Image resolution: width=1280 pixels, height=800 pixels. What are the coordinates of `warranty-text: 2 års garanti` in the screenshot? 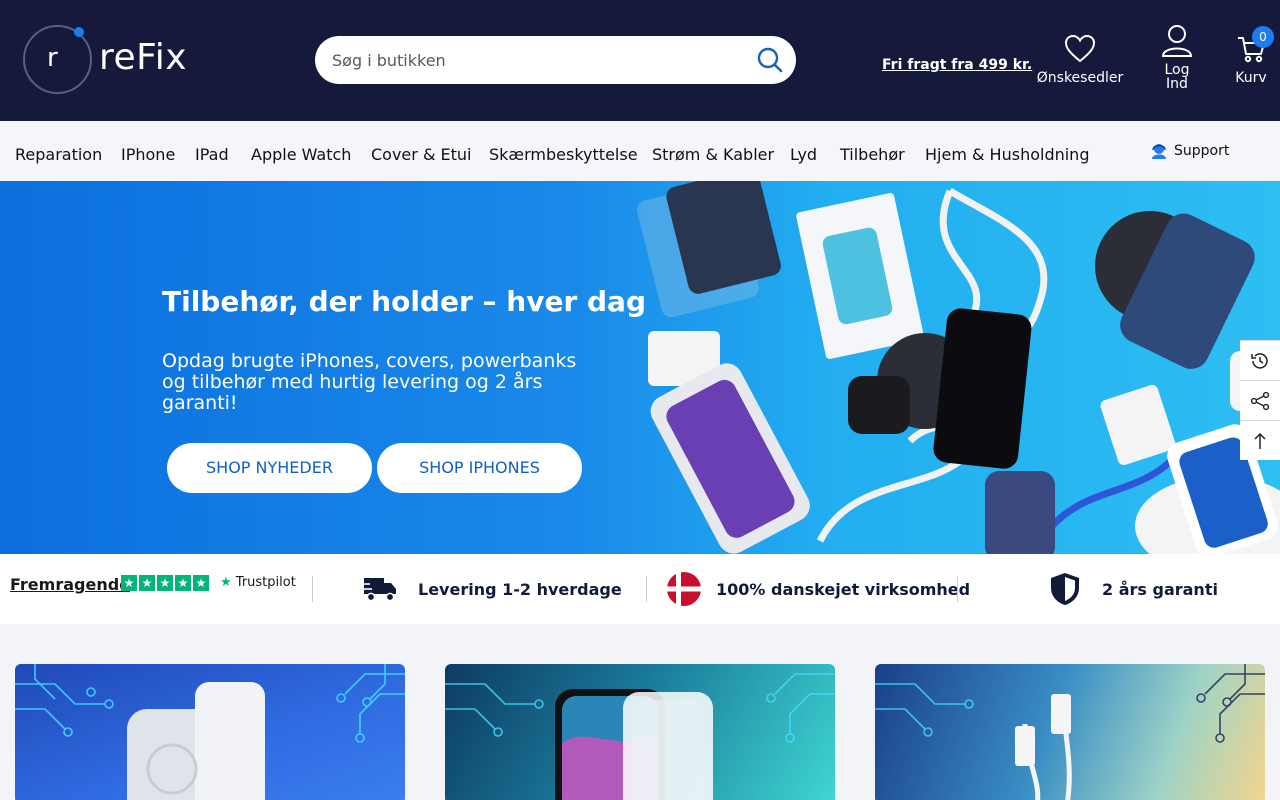 It's located at (1160, 589).